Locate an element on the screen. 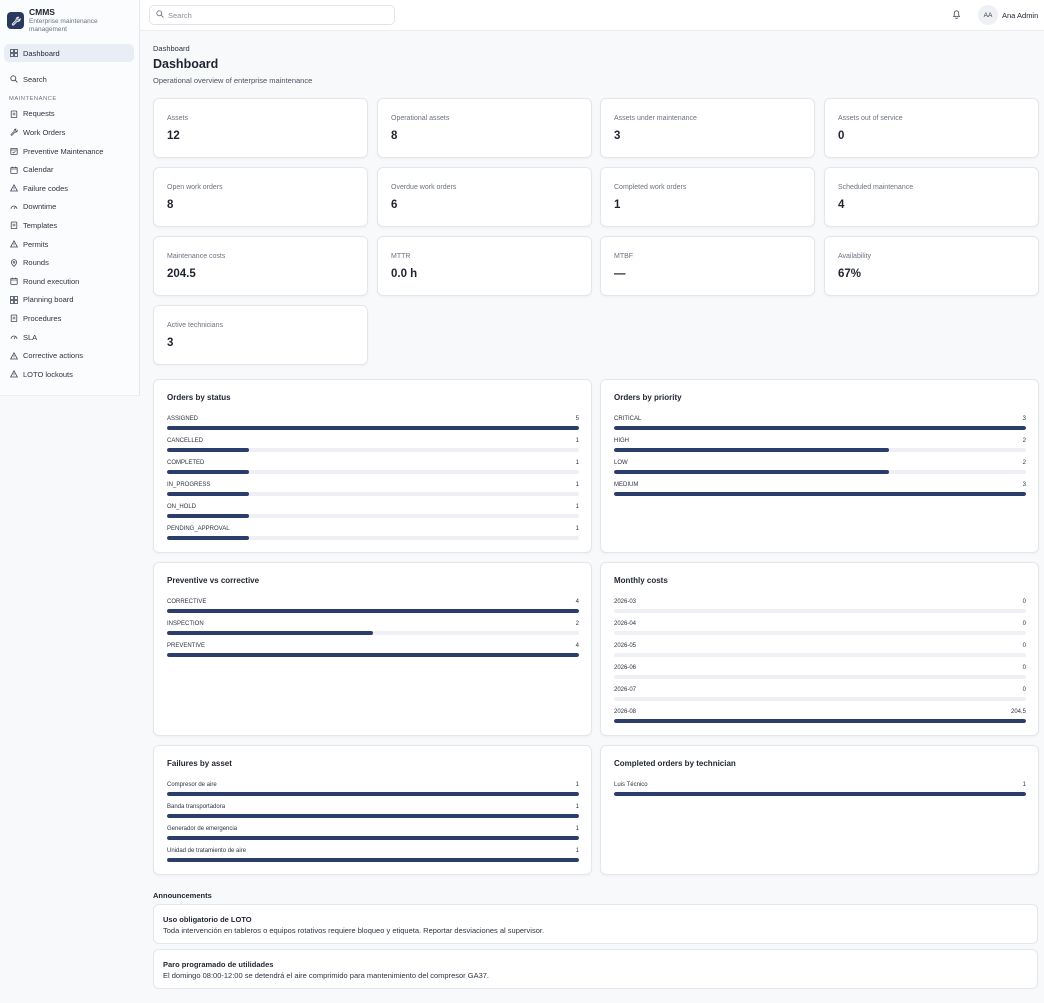 This screenshot has height=1003, width=1044. bar-label: HIGH is located at coordinates (621, 441).